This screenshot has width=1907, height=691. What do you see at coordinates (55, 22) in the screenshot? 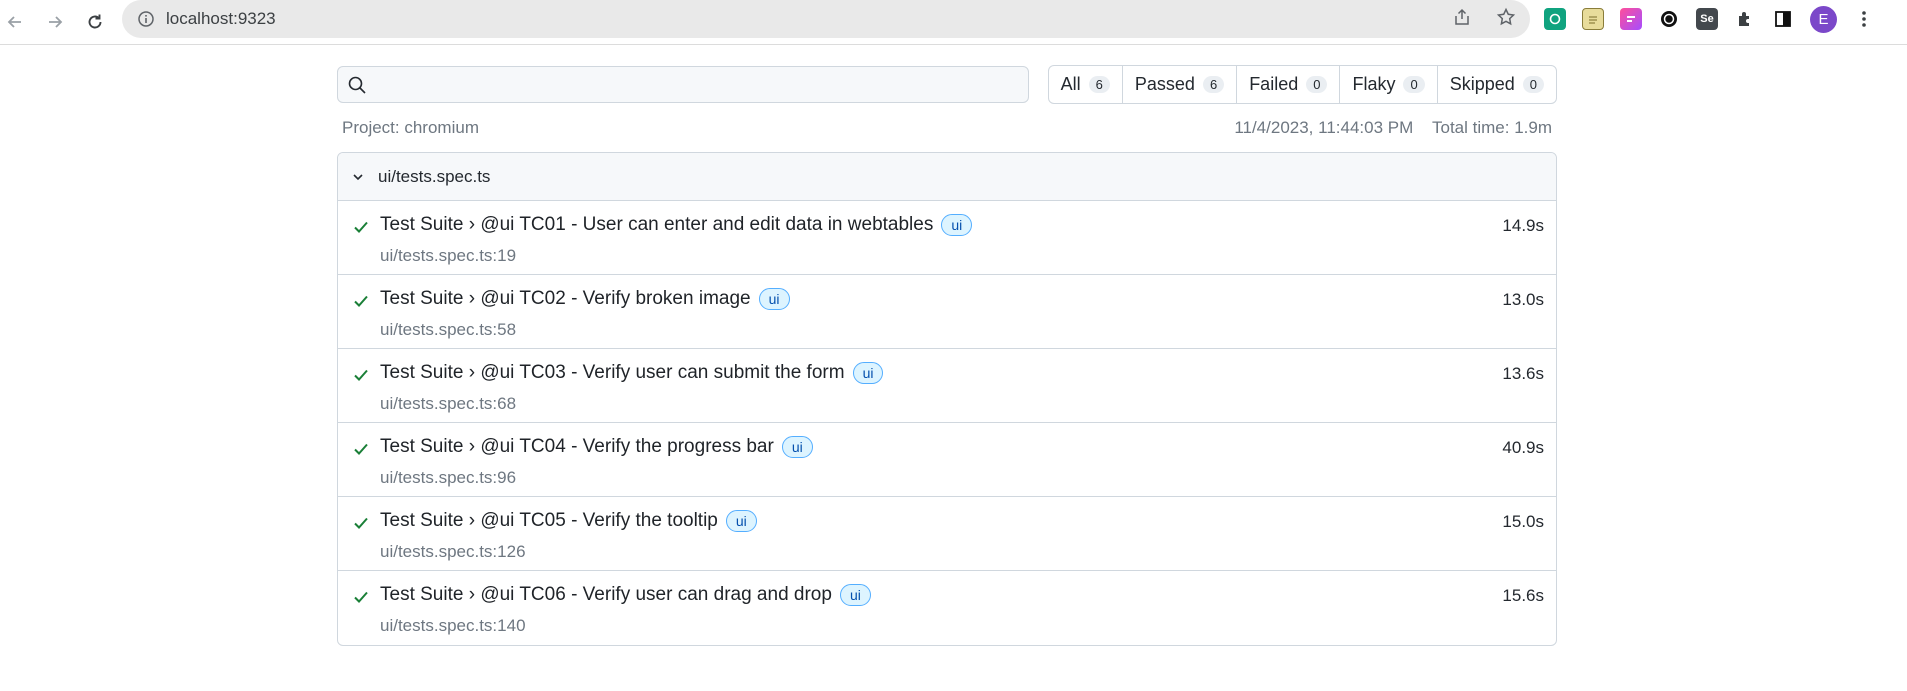
I see `forward-icon` at bounding box center [55, 22].